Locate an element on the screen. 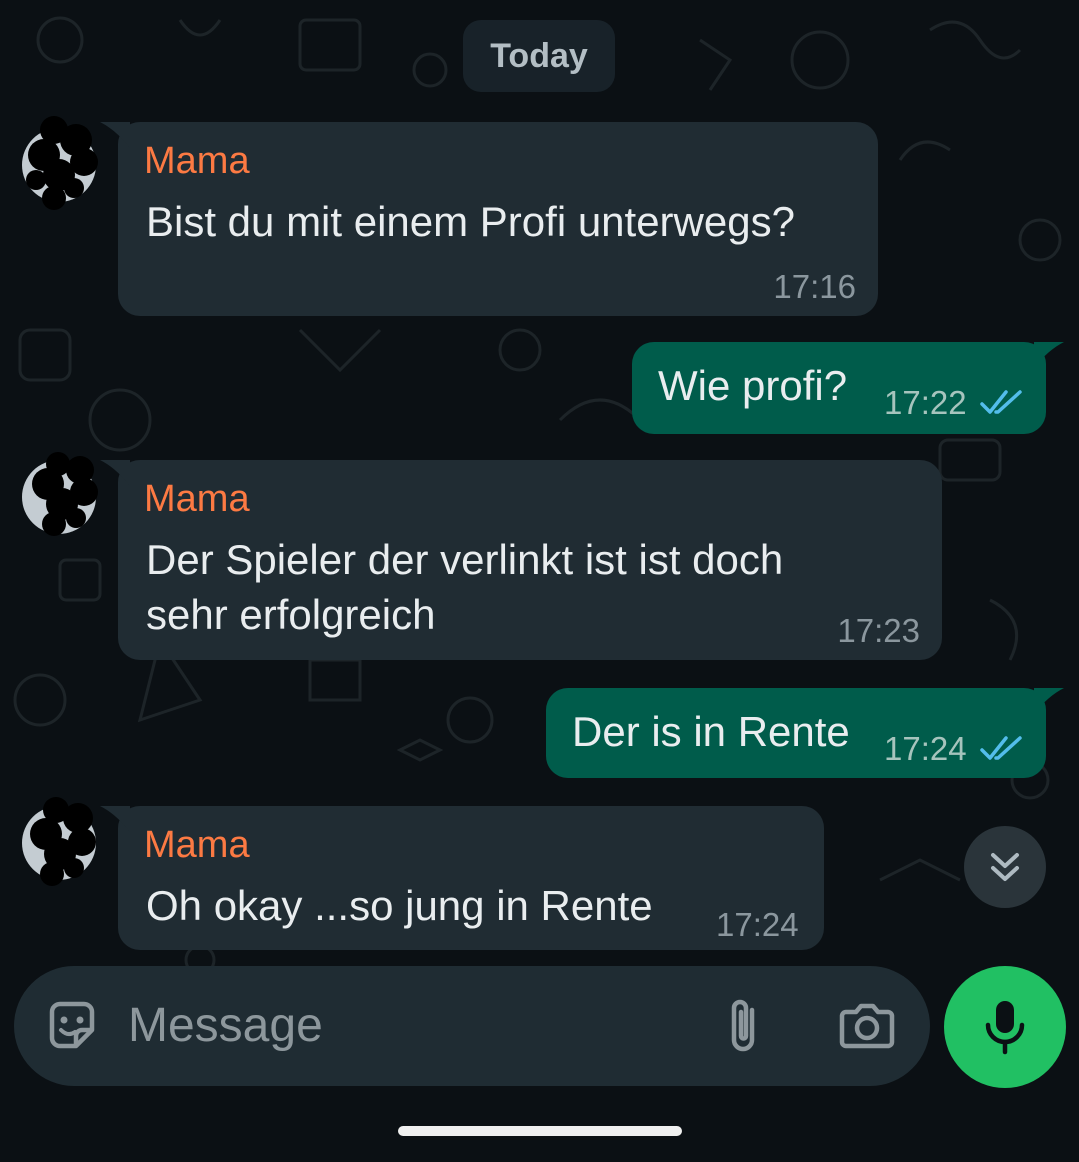  paperclip-icon is located at coordinates (744, 1026).